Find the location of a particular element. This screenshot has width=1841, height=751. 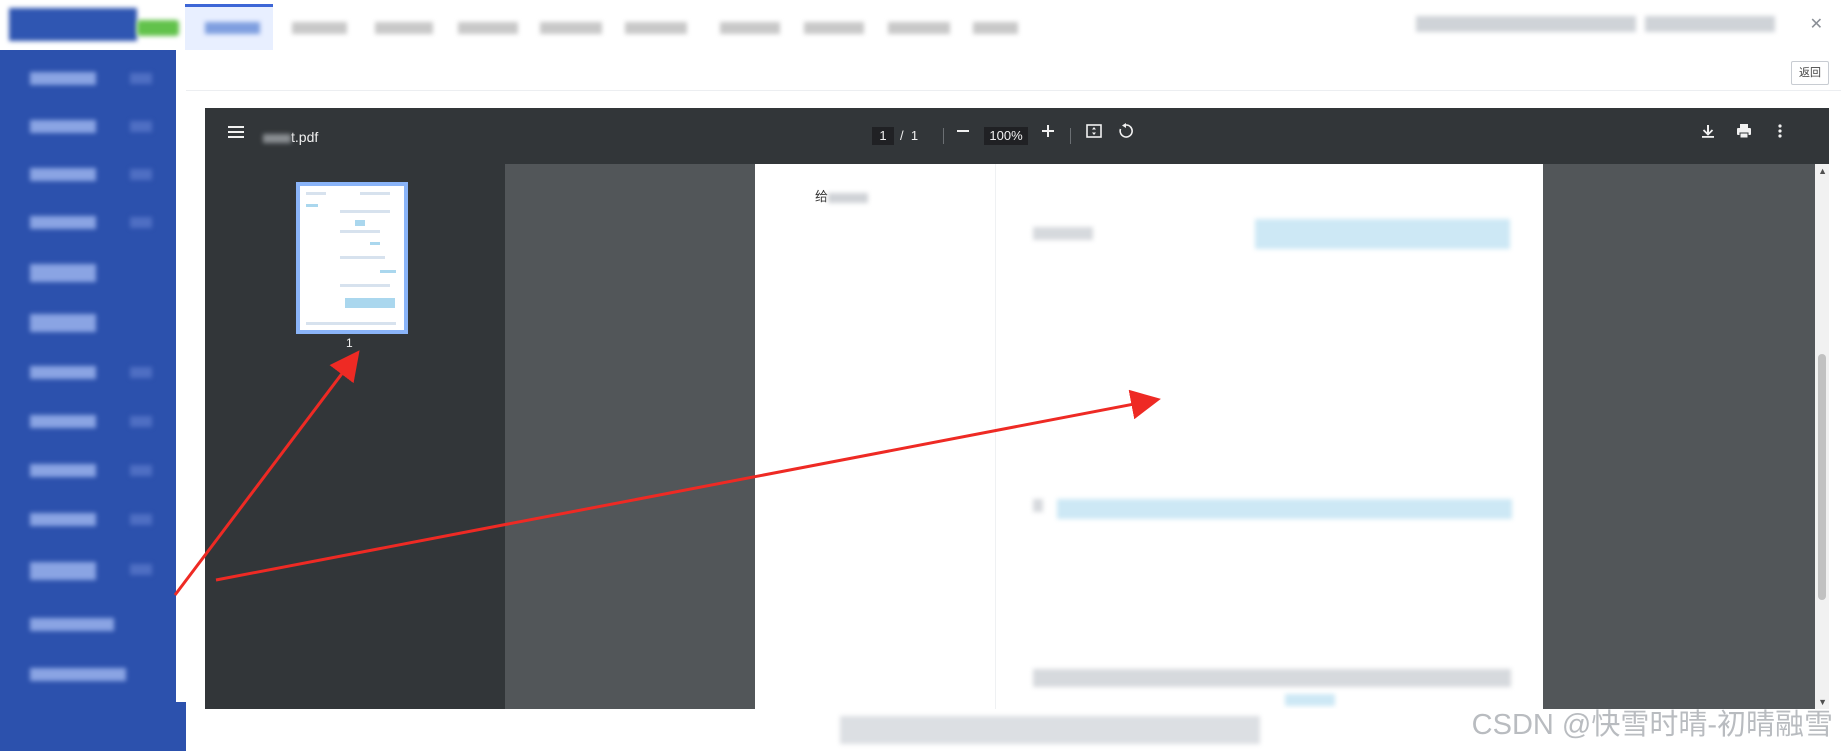

page-column-divider is located at coordinates (995, 436).